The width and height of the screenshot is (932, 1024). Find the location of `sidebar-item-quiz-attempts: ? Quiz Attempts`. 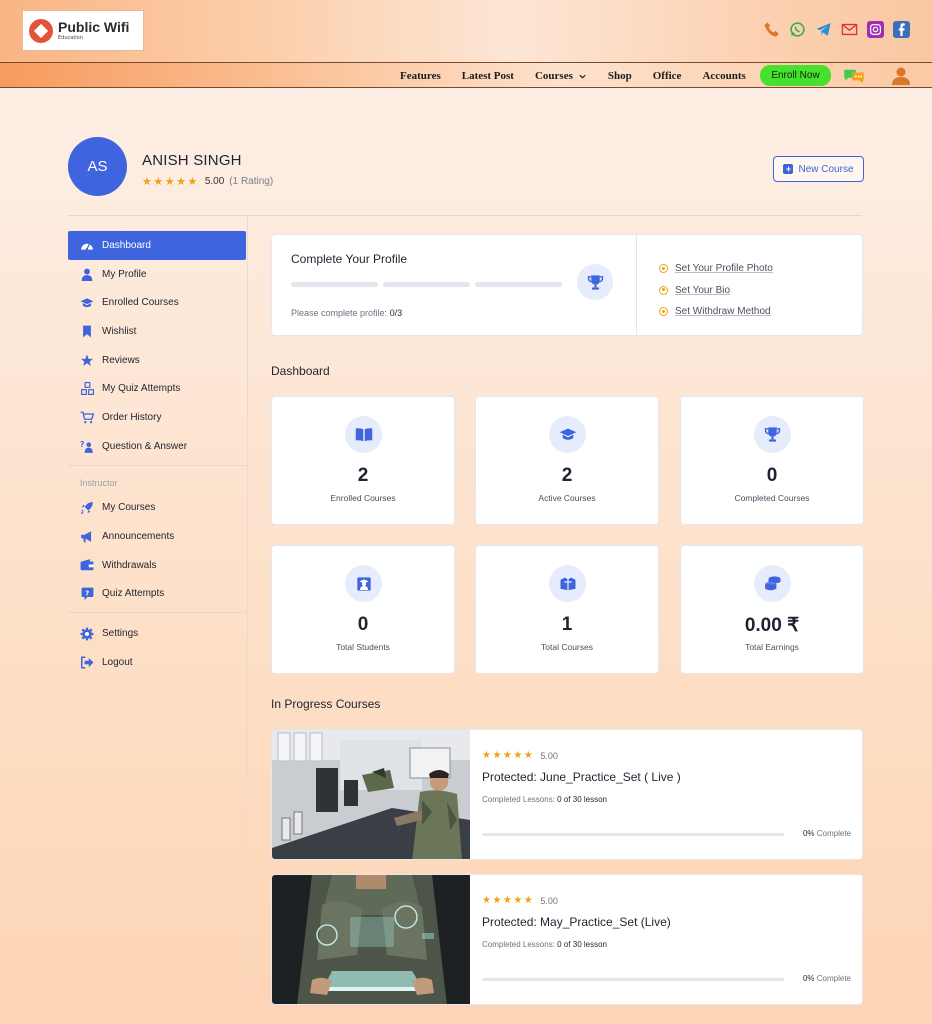

sidebar-item-quiz-attempts: ? Quiz Attempts is located at coordinates (157, 594).